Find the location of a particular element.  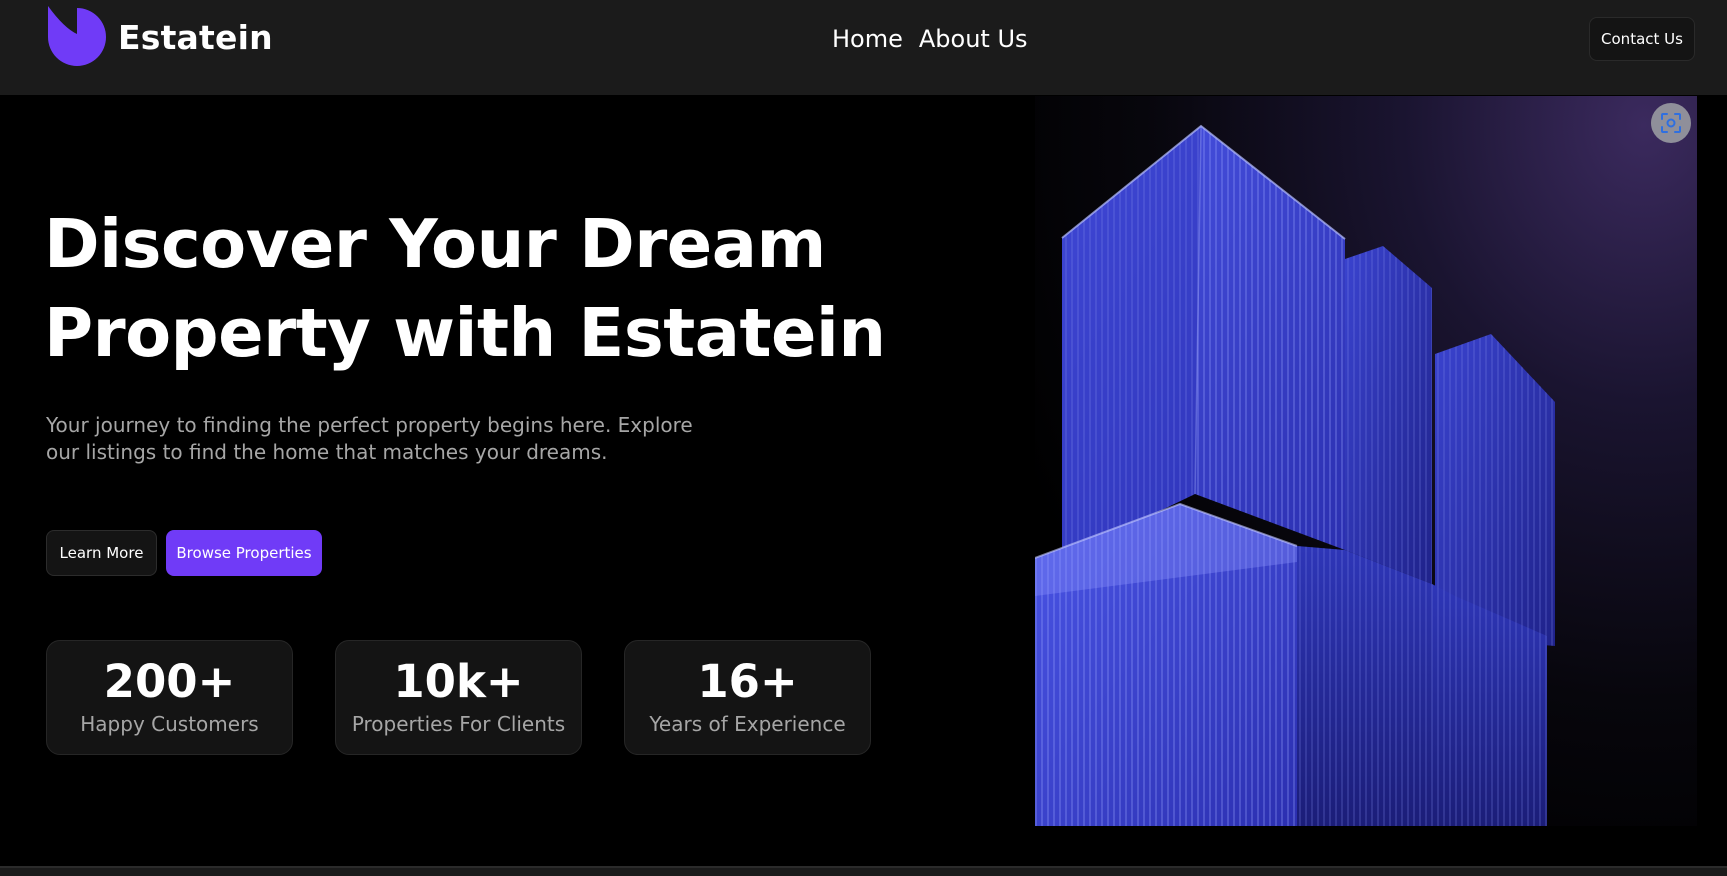

stat-card-happy-customers: 200+ Happy Customers is located at coordinates (169, 697).